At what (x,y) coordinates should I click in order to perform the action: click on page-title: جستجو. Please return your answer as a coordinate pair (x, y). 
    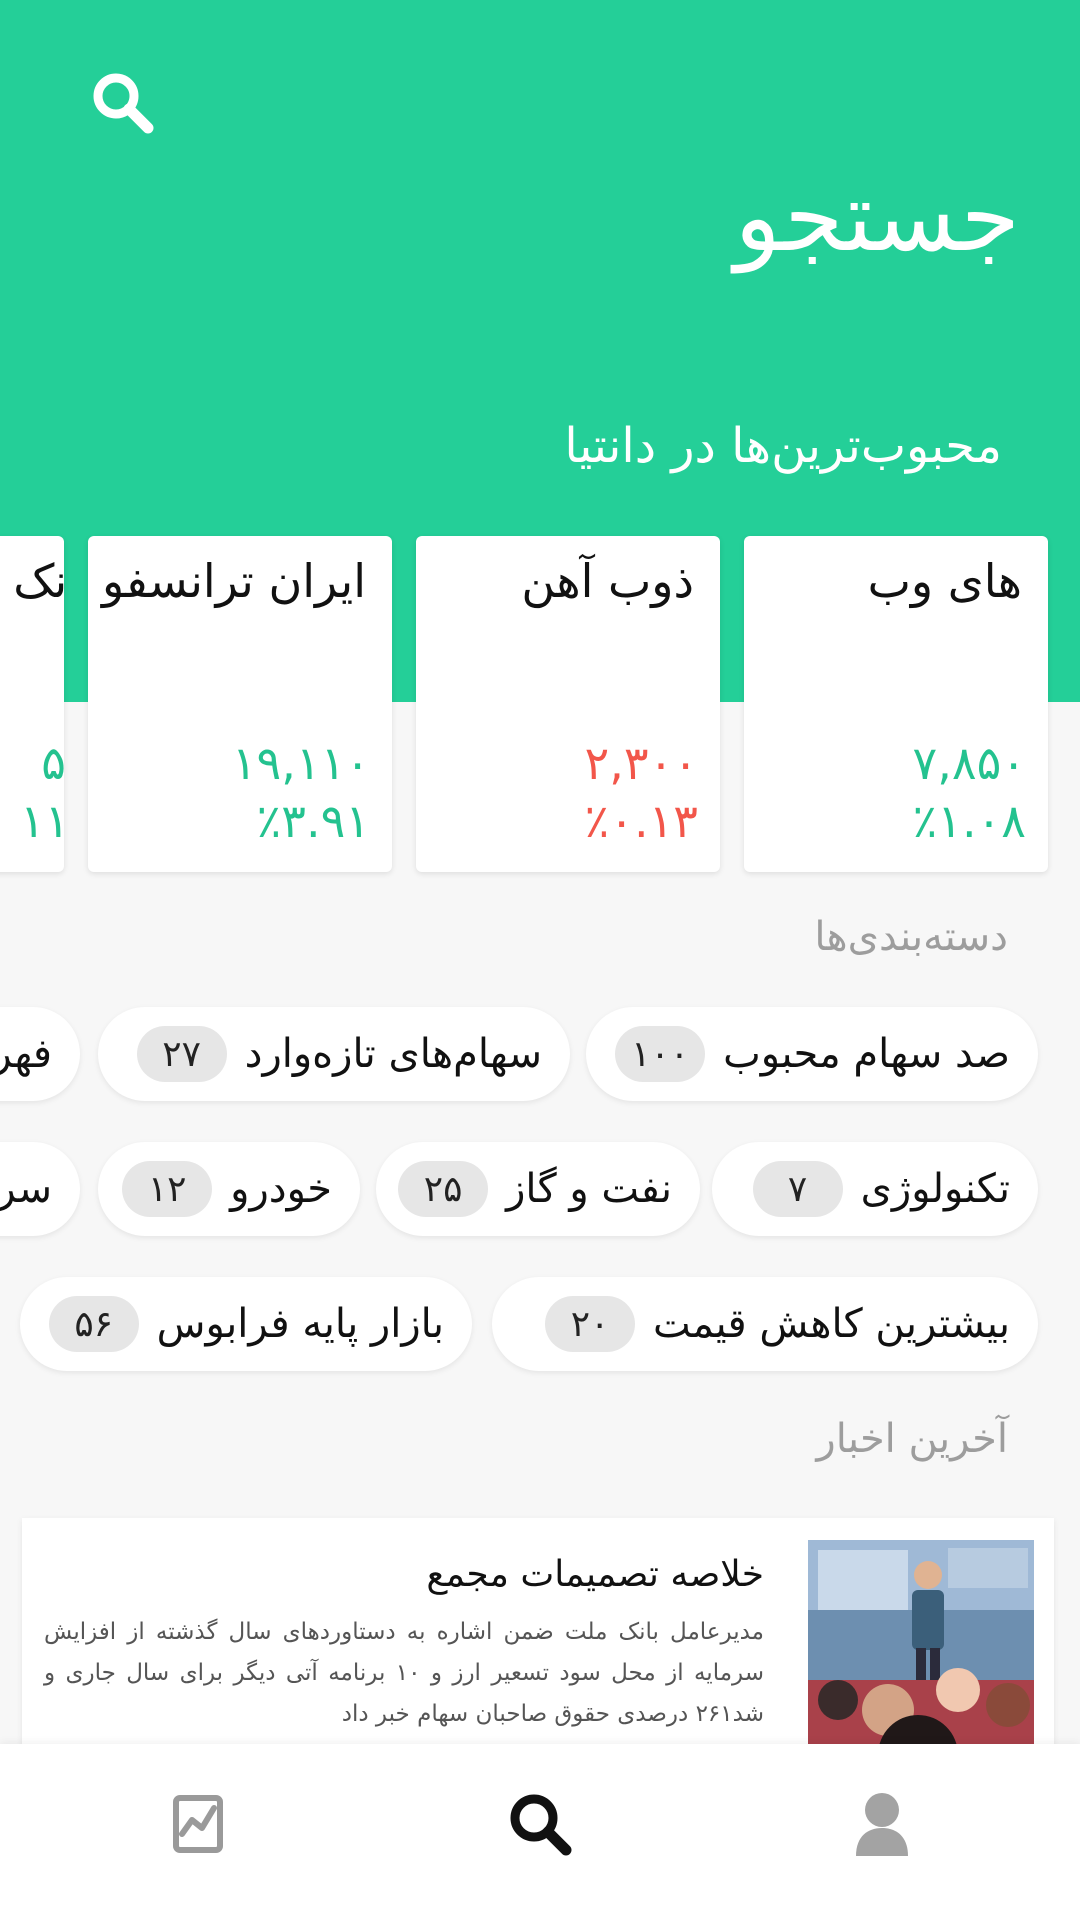
    Looking at the image, I should click on (877, 217).